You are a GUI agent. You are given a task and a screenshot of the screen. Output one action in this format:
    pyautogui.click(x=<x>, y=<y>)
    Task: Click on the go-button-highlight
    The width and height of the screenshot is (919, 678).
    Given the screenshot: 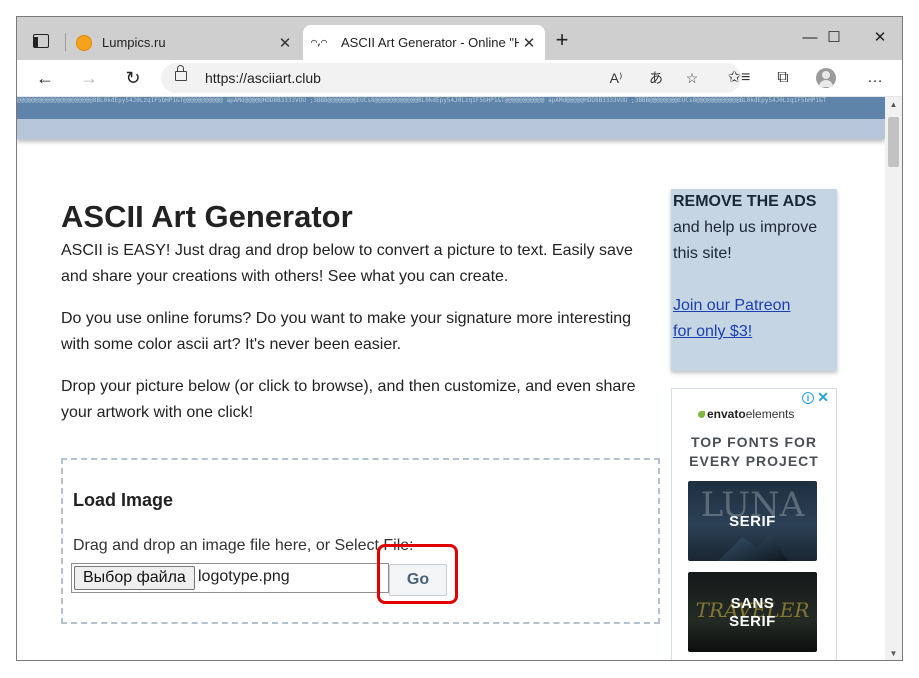 What is the action you would take?
    pyautogui.click(x=417, y=574)
    